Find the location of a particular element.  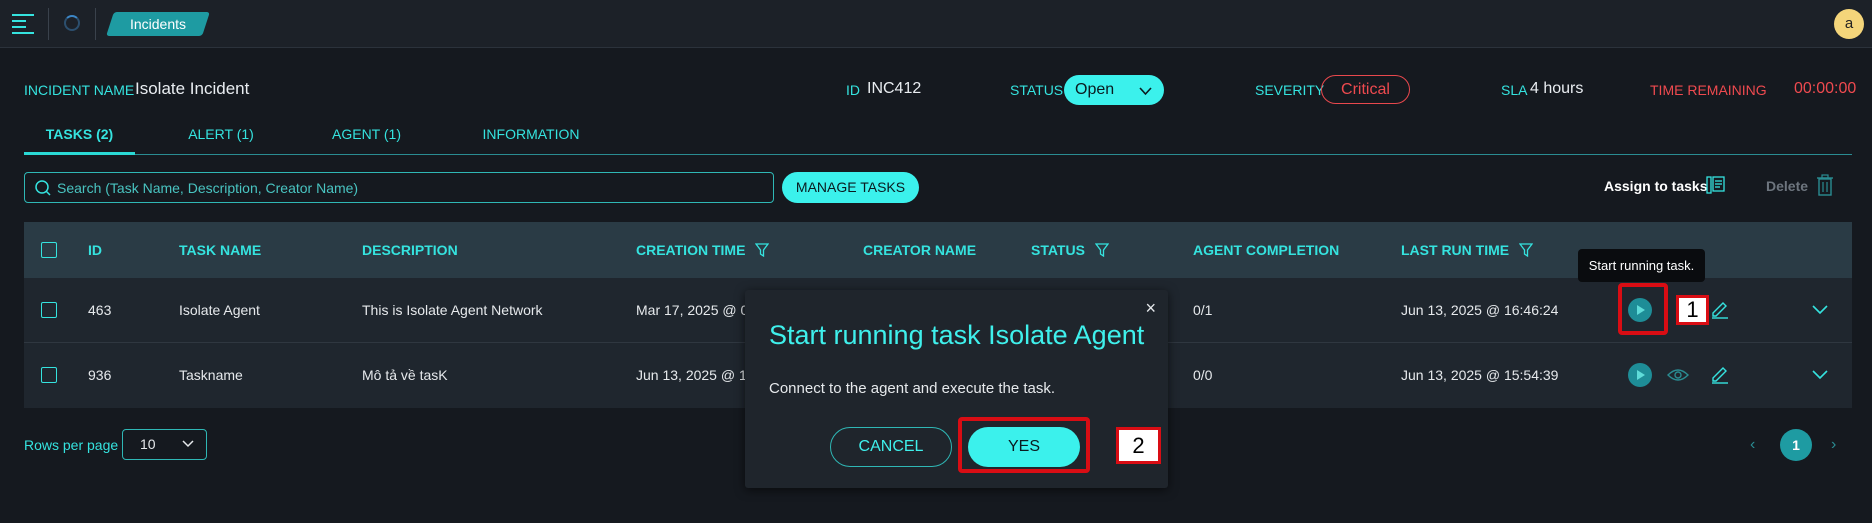

breadcrumb-label: Incidents is located at coordinates (158, 24).